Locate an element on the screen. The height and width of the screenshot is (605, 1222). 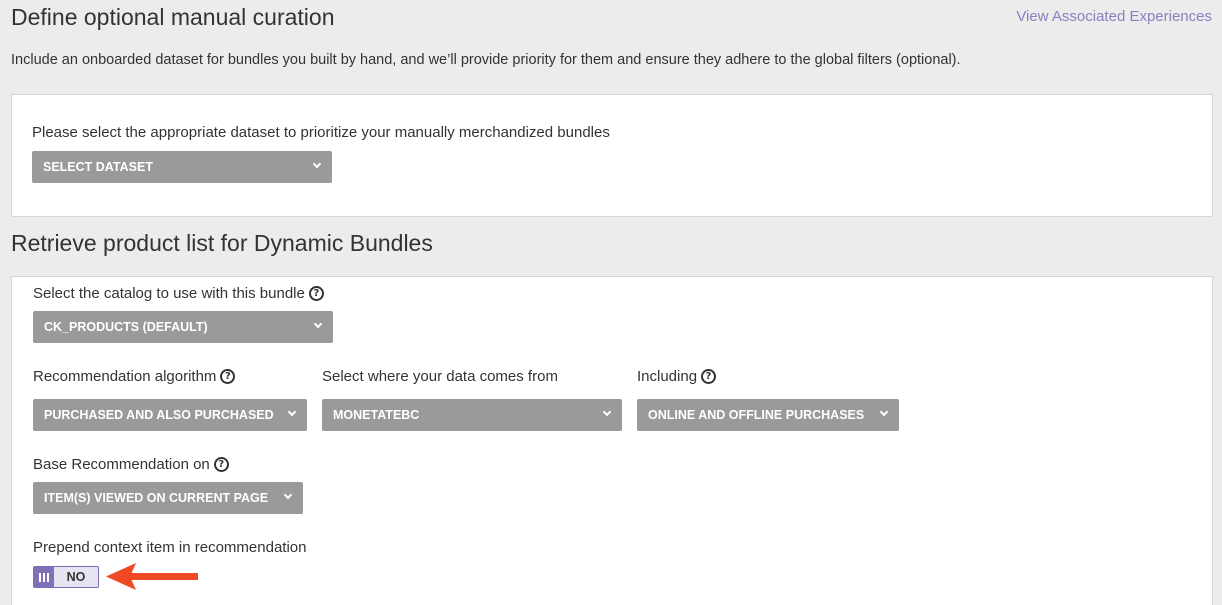
data-source-label-text: Select where your data comes from is located at coordinates (440, 376).